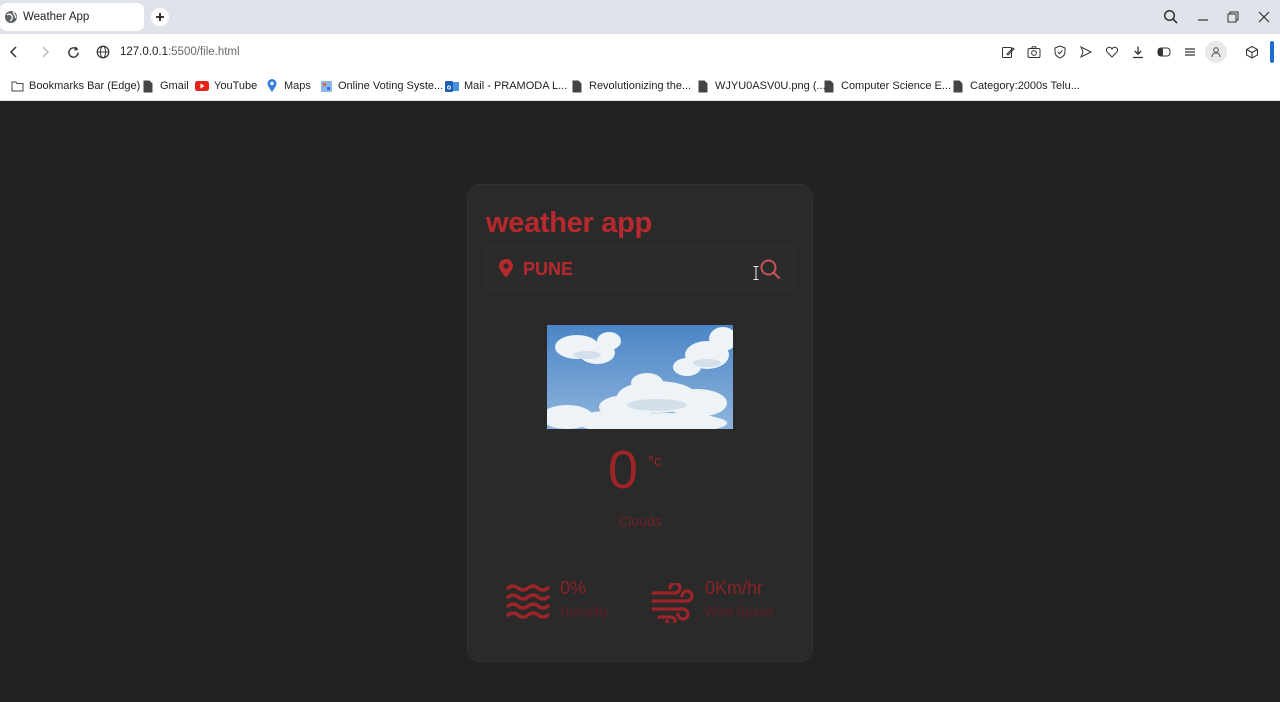  Describe the element at coordinates (449, 87) in the screenshot. I see `svg-text: o` at that location.